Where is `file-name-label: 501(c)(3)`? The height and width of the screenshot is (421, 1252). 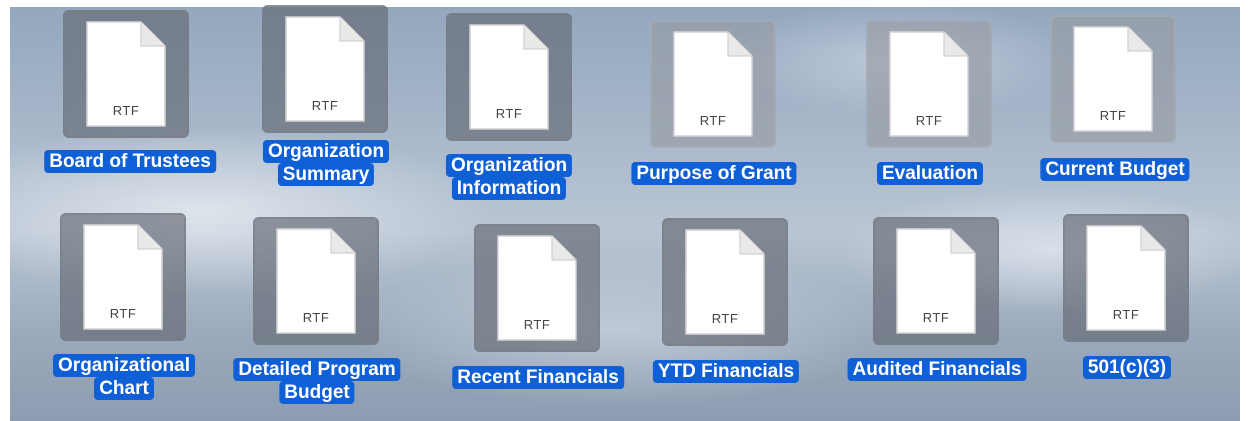 file-name-label: 501(c)(3) is located at coordinates (1127, 367).